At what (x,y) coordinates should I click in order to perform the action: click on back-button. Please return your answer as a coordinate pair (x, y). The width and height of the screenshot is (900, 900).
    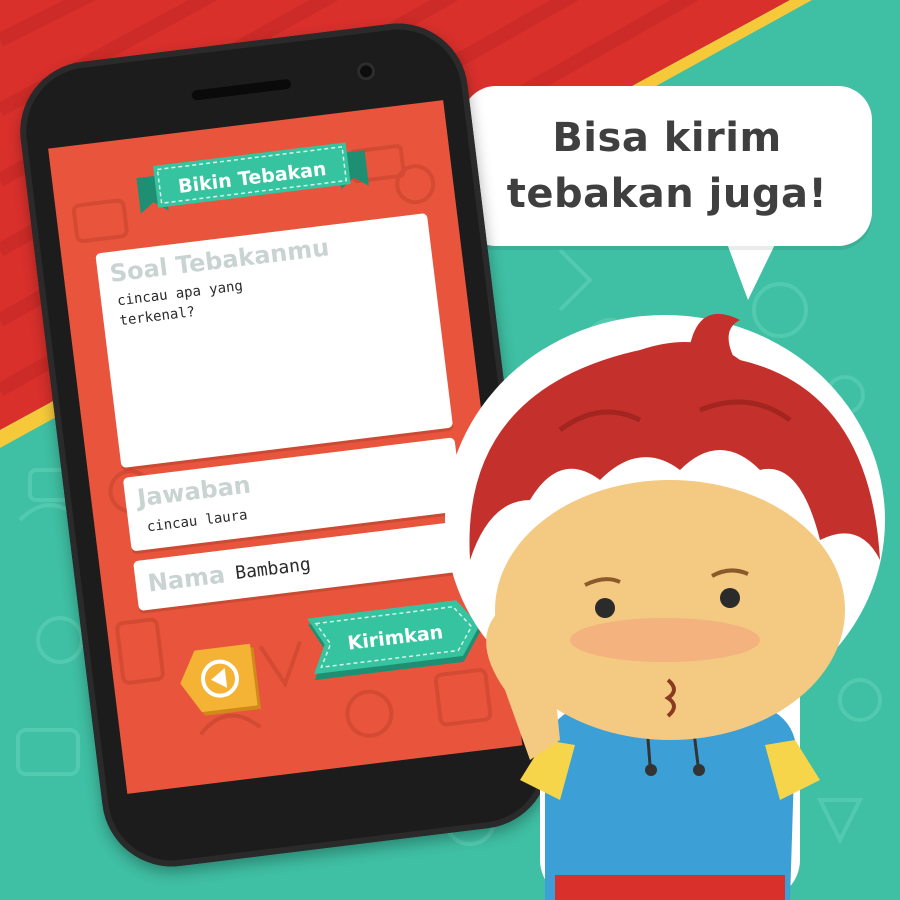
    Looking at the image, I should click on (216, 679).